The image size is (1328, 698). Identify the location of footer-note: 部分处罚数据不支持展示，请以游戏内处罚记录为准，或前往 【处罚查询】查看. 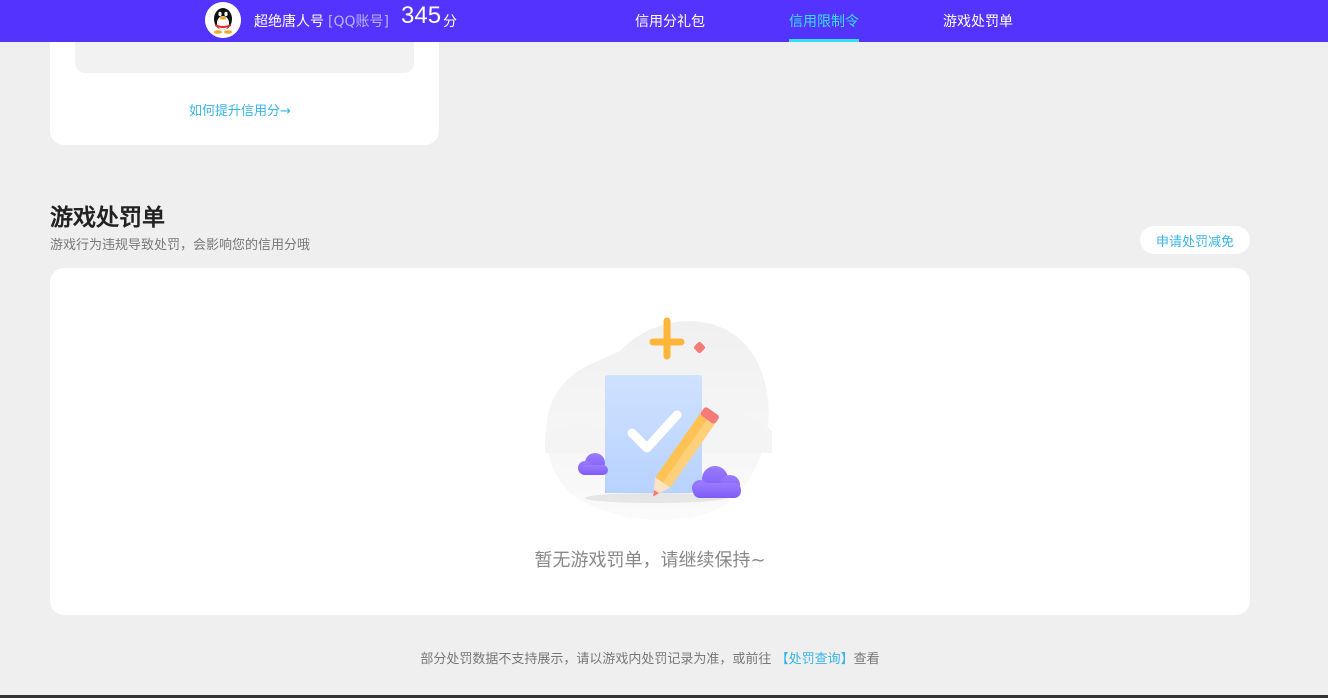
(650, 657).